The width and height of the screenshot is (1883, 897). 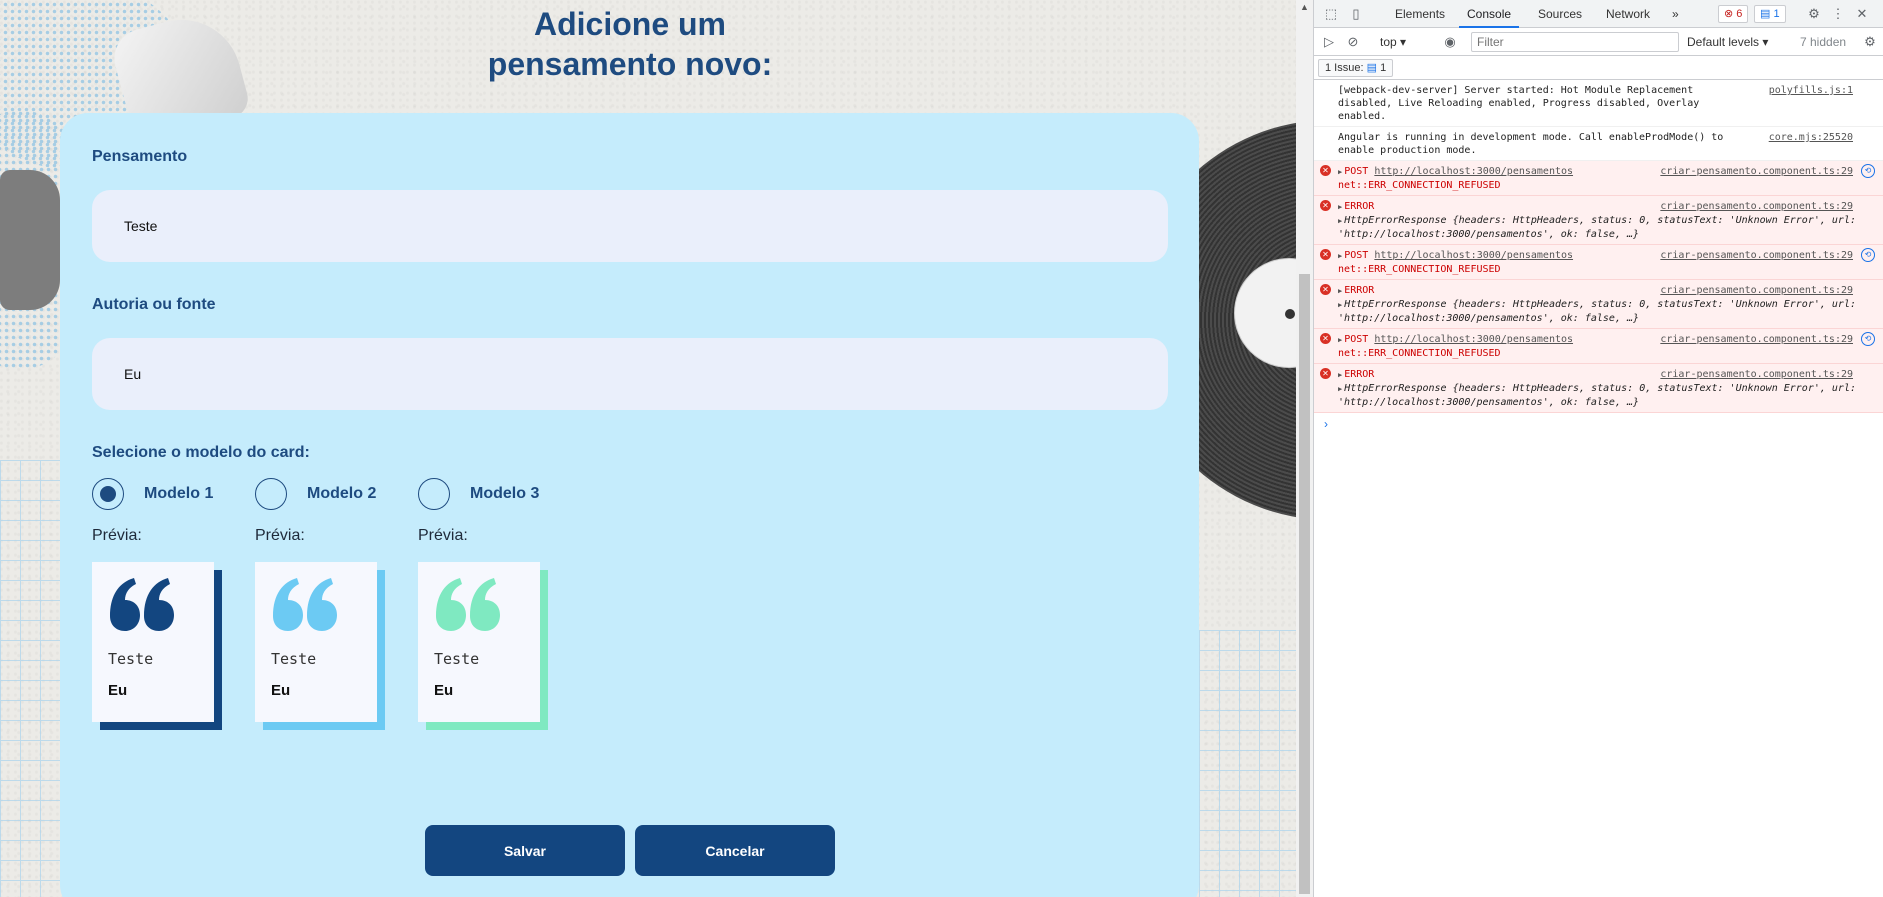 I want to click on device-toolbar-icon: ▯, so click(x=1356, y=14).